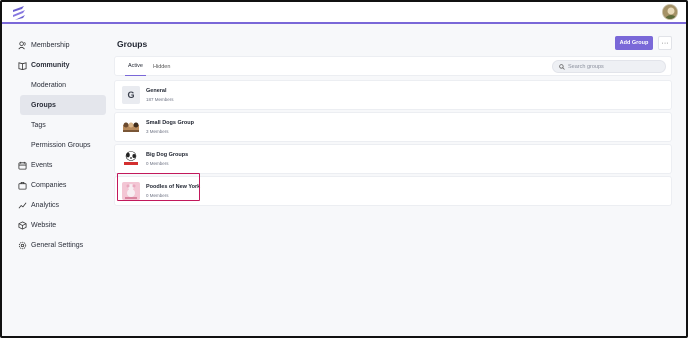  I want to click on members-icon, so click(22, 44).